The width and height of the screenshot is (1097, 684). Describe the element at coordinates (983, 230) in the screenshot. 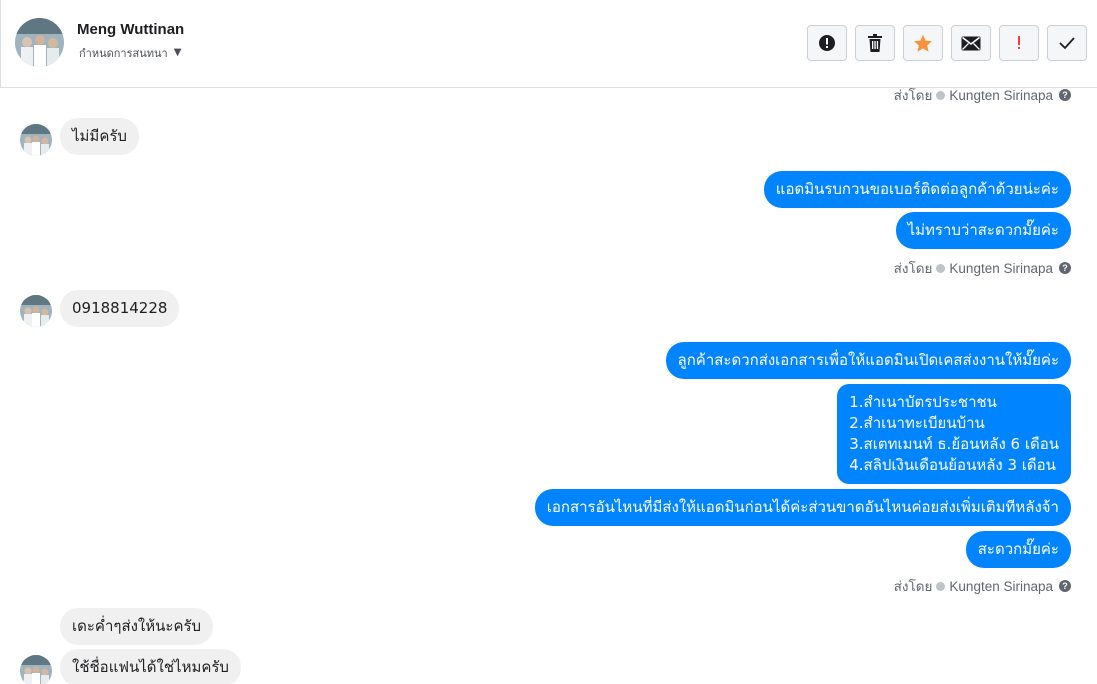

I see `message-bubble-outgoing: ไม่ทราบว่าสะดวกมั๊ยค่ะ` at that location.